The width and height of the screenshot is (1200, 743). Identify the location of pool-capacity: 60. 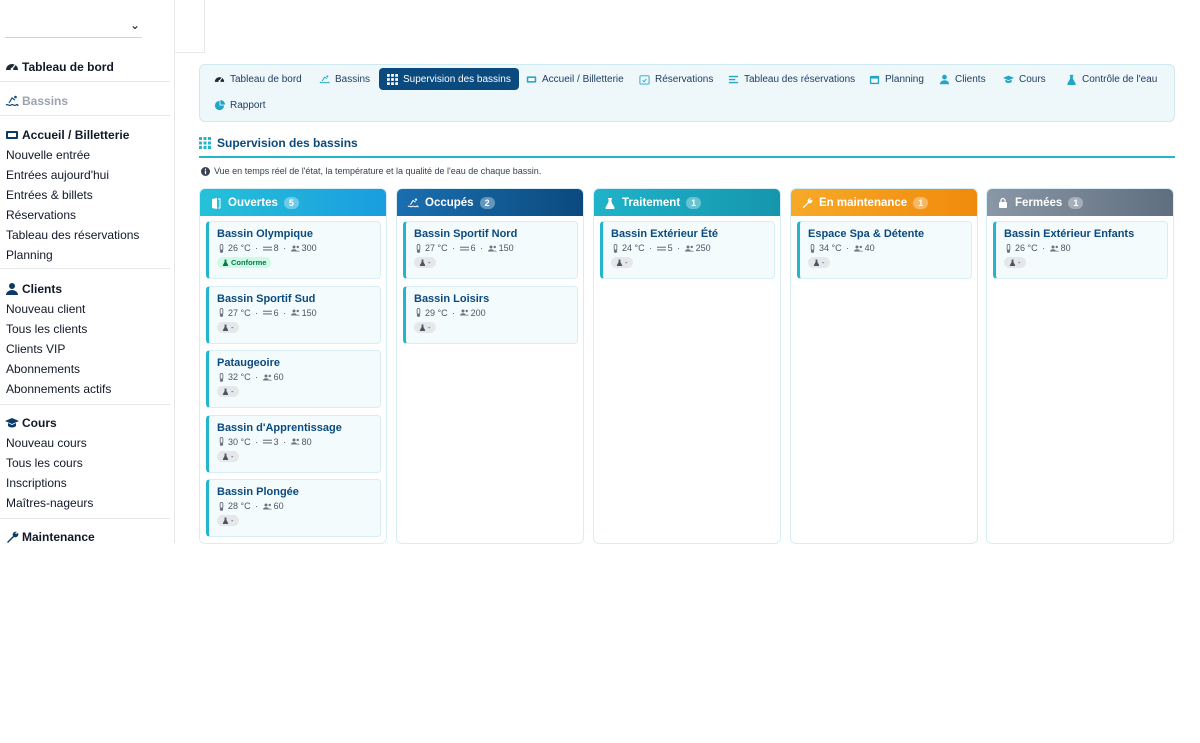
(278, 506).